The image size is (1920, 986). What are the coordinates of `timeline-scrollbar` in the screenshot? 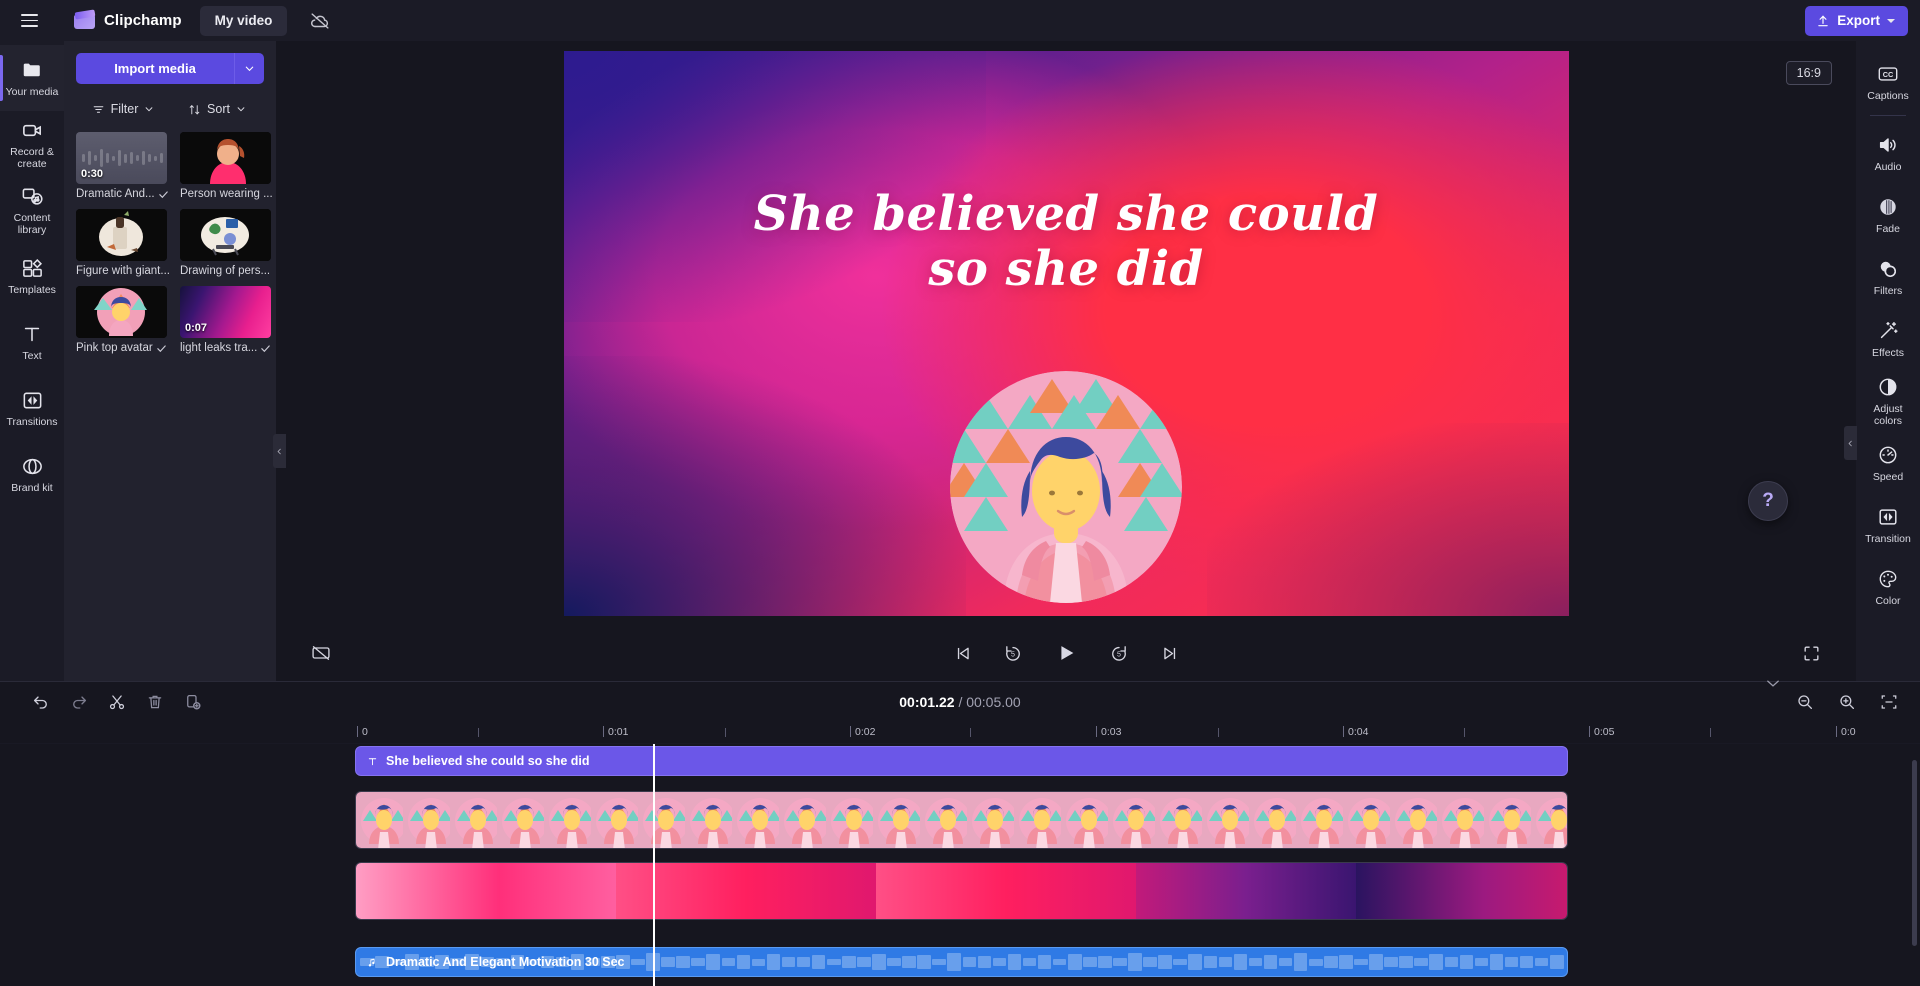 It's located at (1914, 853).